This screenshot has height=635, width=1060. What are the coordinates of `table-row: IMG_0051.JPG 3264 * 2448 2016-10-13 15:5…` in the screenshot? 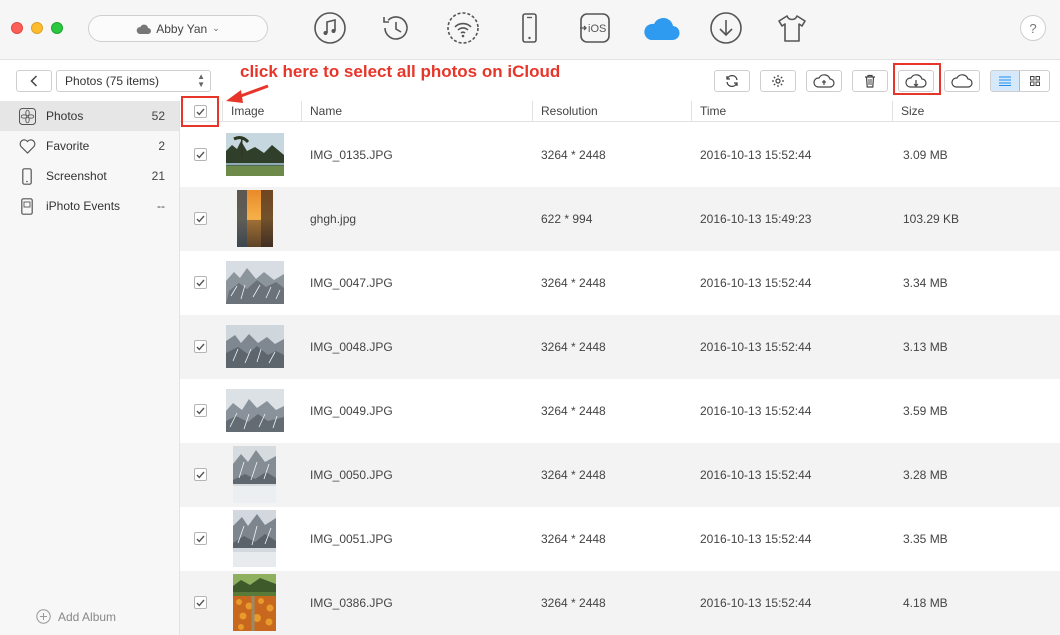 It's located at (620, 539).